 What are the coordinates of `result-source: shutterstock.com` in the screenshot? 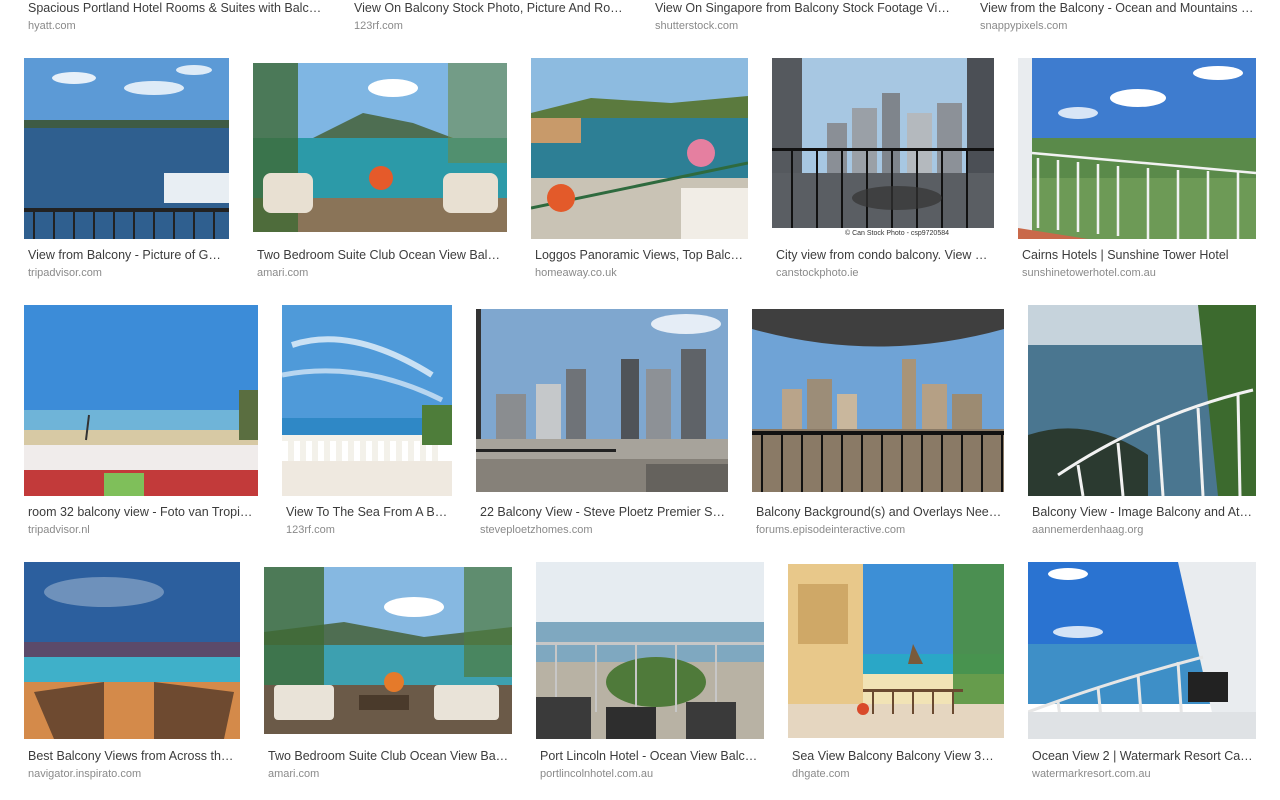 It's located at (696, 26).